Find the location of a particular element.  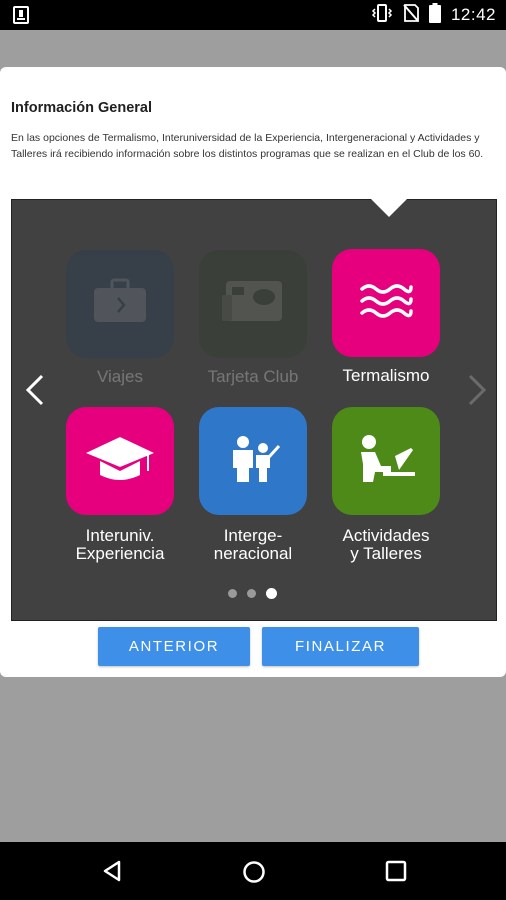

tile-label-termalismo: Termalismo is located at coordinates (386, 375).